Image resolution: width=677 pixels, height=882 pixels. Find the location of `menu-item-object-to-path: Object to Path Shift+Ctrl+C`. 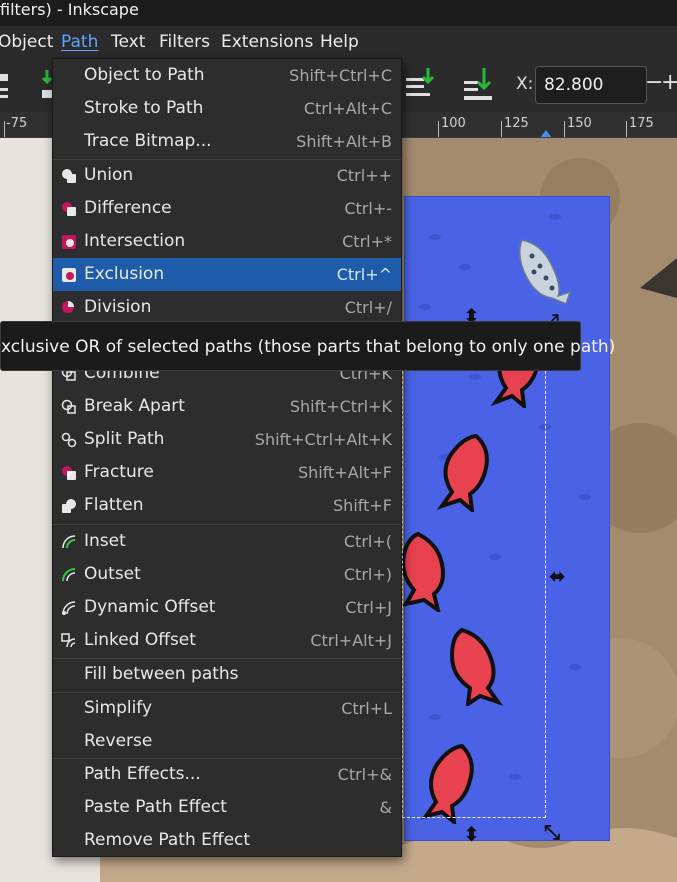

menu-item-object-to-path: Object to Path Shift+Ctrl+C is located at coordinates (227, 75).